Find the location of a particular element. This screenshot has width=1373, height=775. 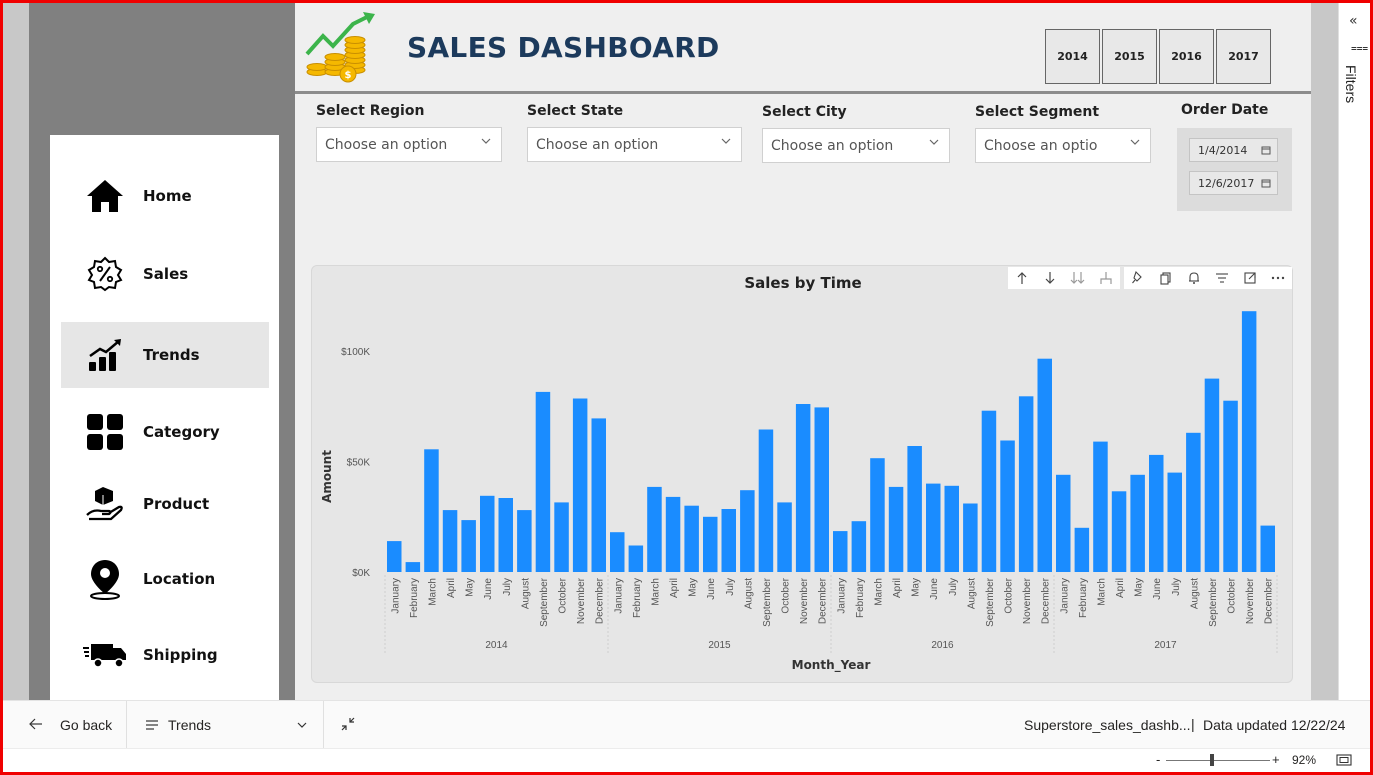

expand-next-level-icon is located at coordinates (1078, 278).